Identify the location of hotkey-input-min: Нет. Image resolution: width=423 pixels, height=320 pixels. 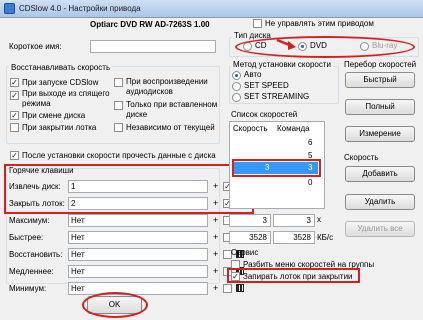
(138, 288).